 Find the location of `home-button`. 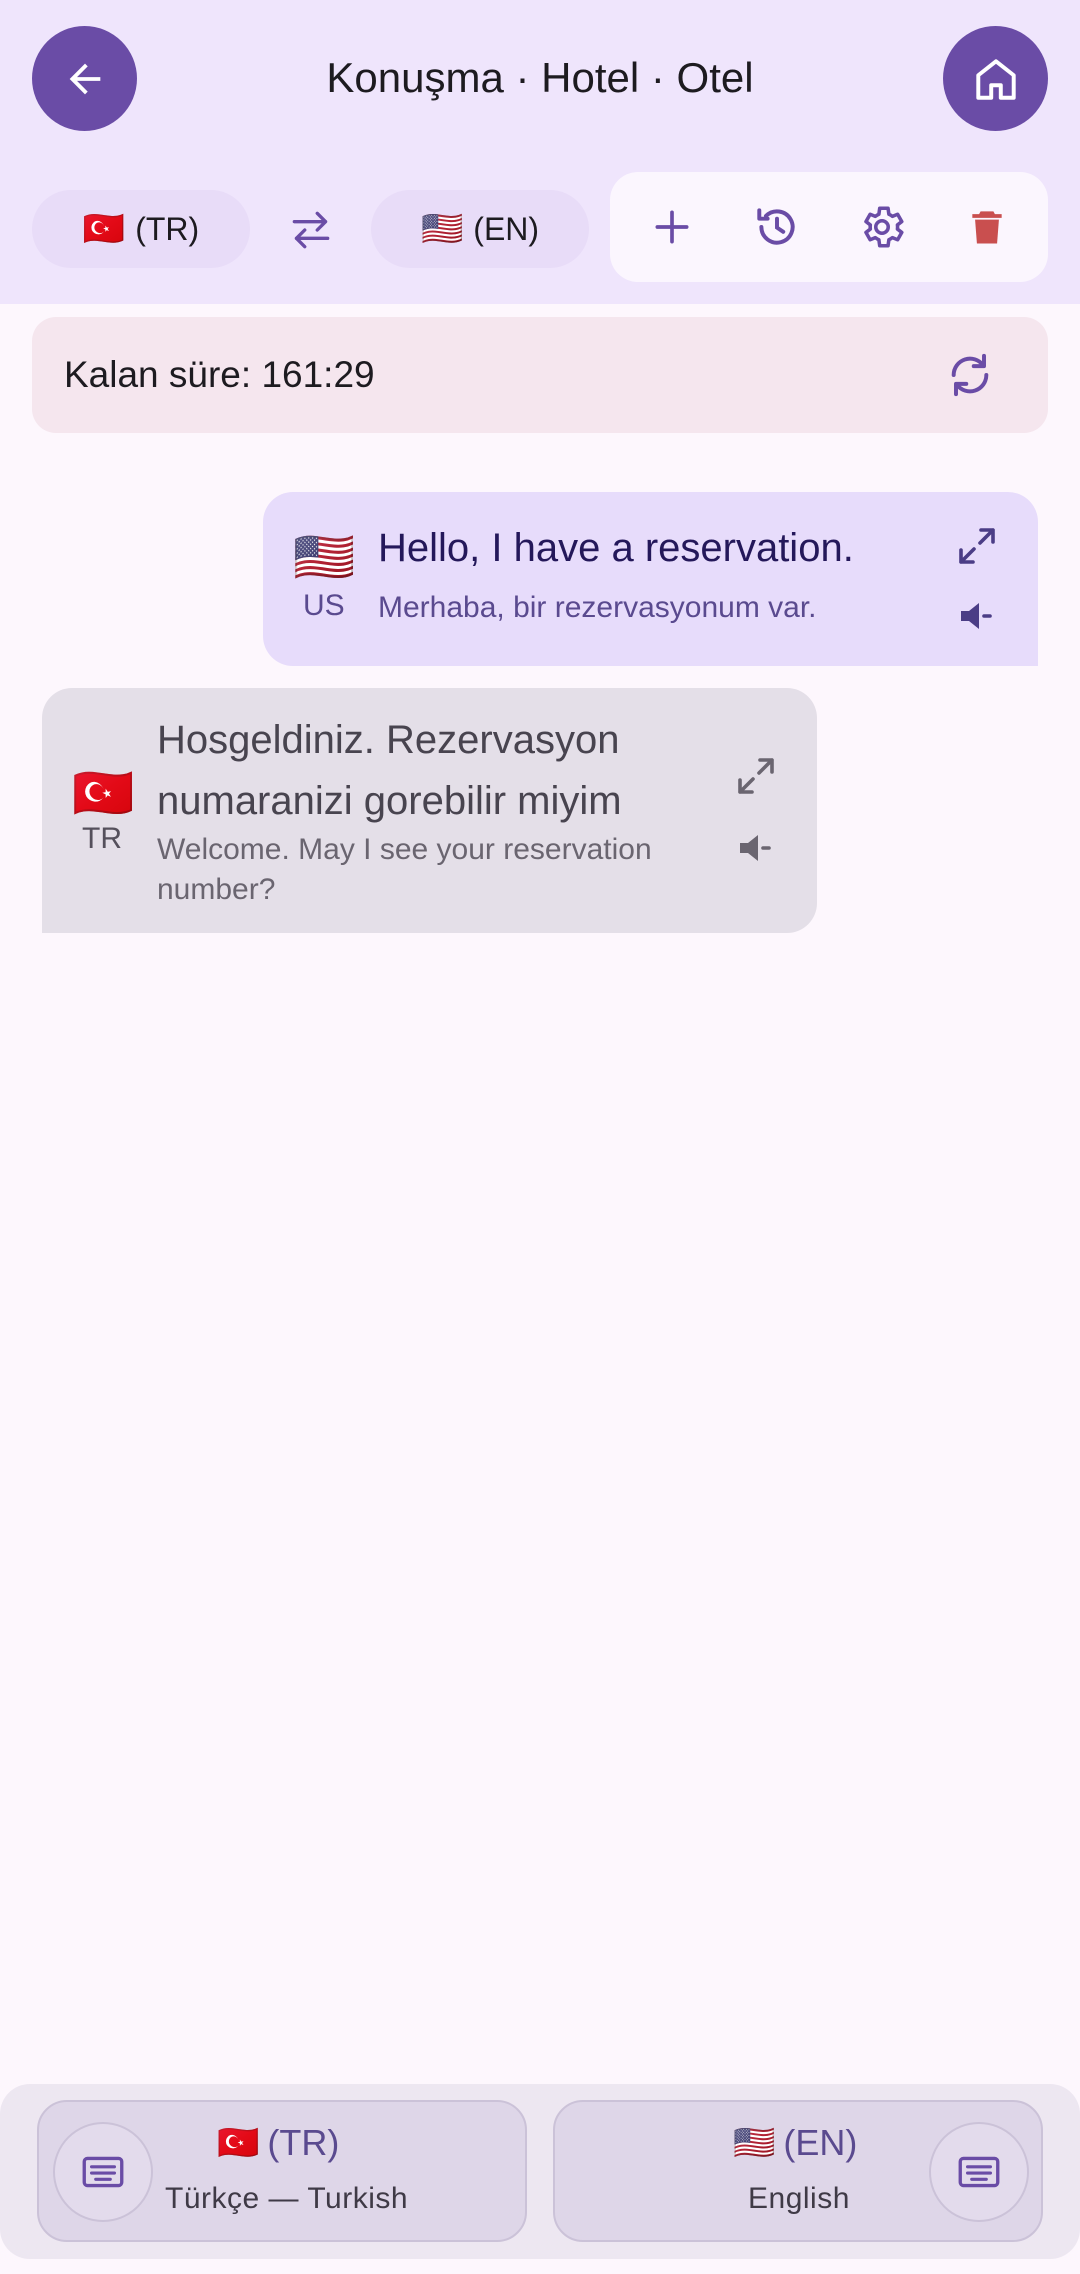

home-button is located at coordinates (995, 78).